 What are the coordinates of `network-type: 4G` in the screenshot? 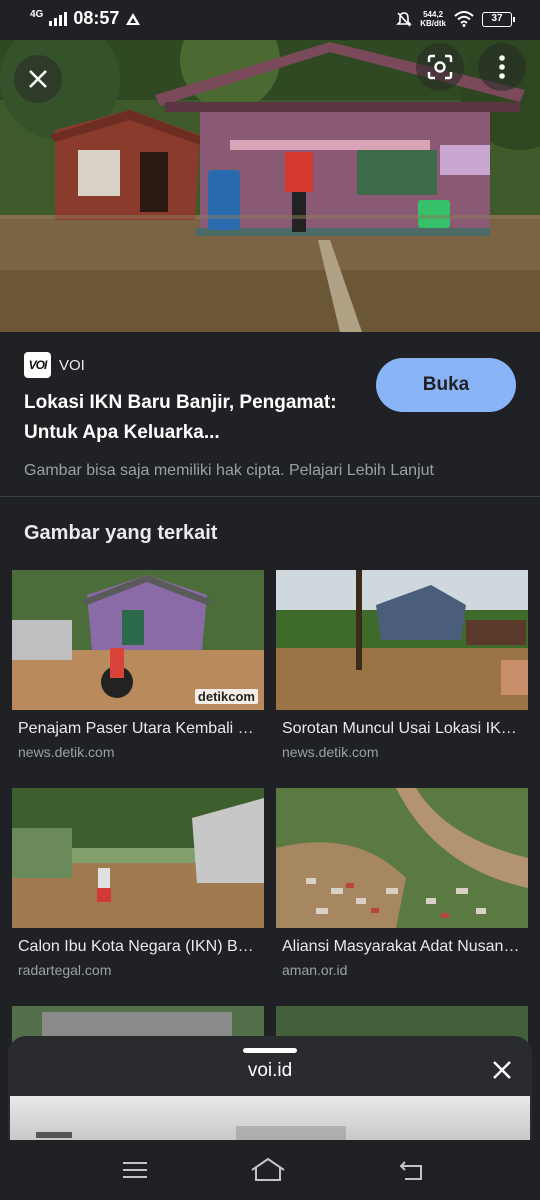 It's located at (37, 14).